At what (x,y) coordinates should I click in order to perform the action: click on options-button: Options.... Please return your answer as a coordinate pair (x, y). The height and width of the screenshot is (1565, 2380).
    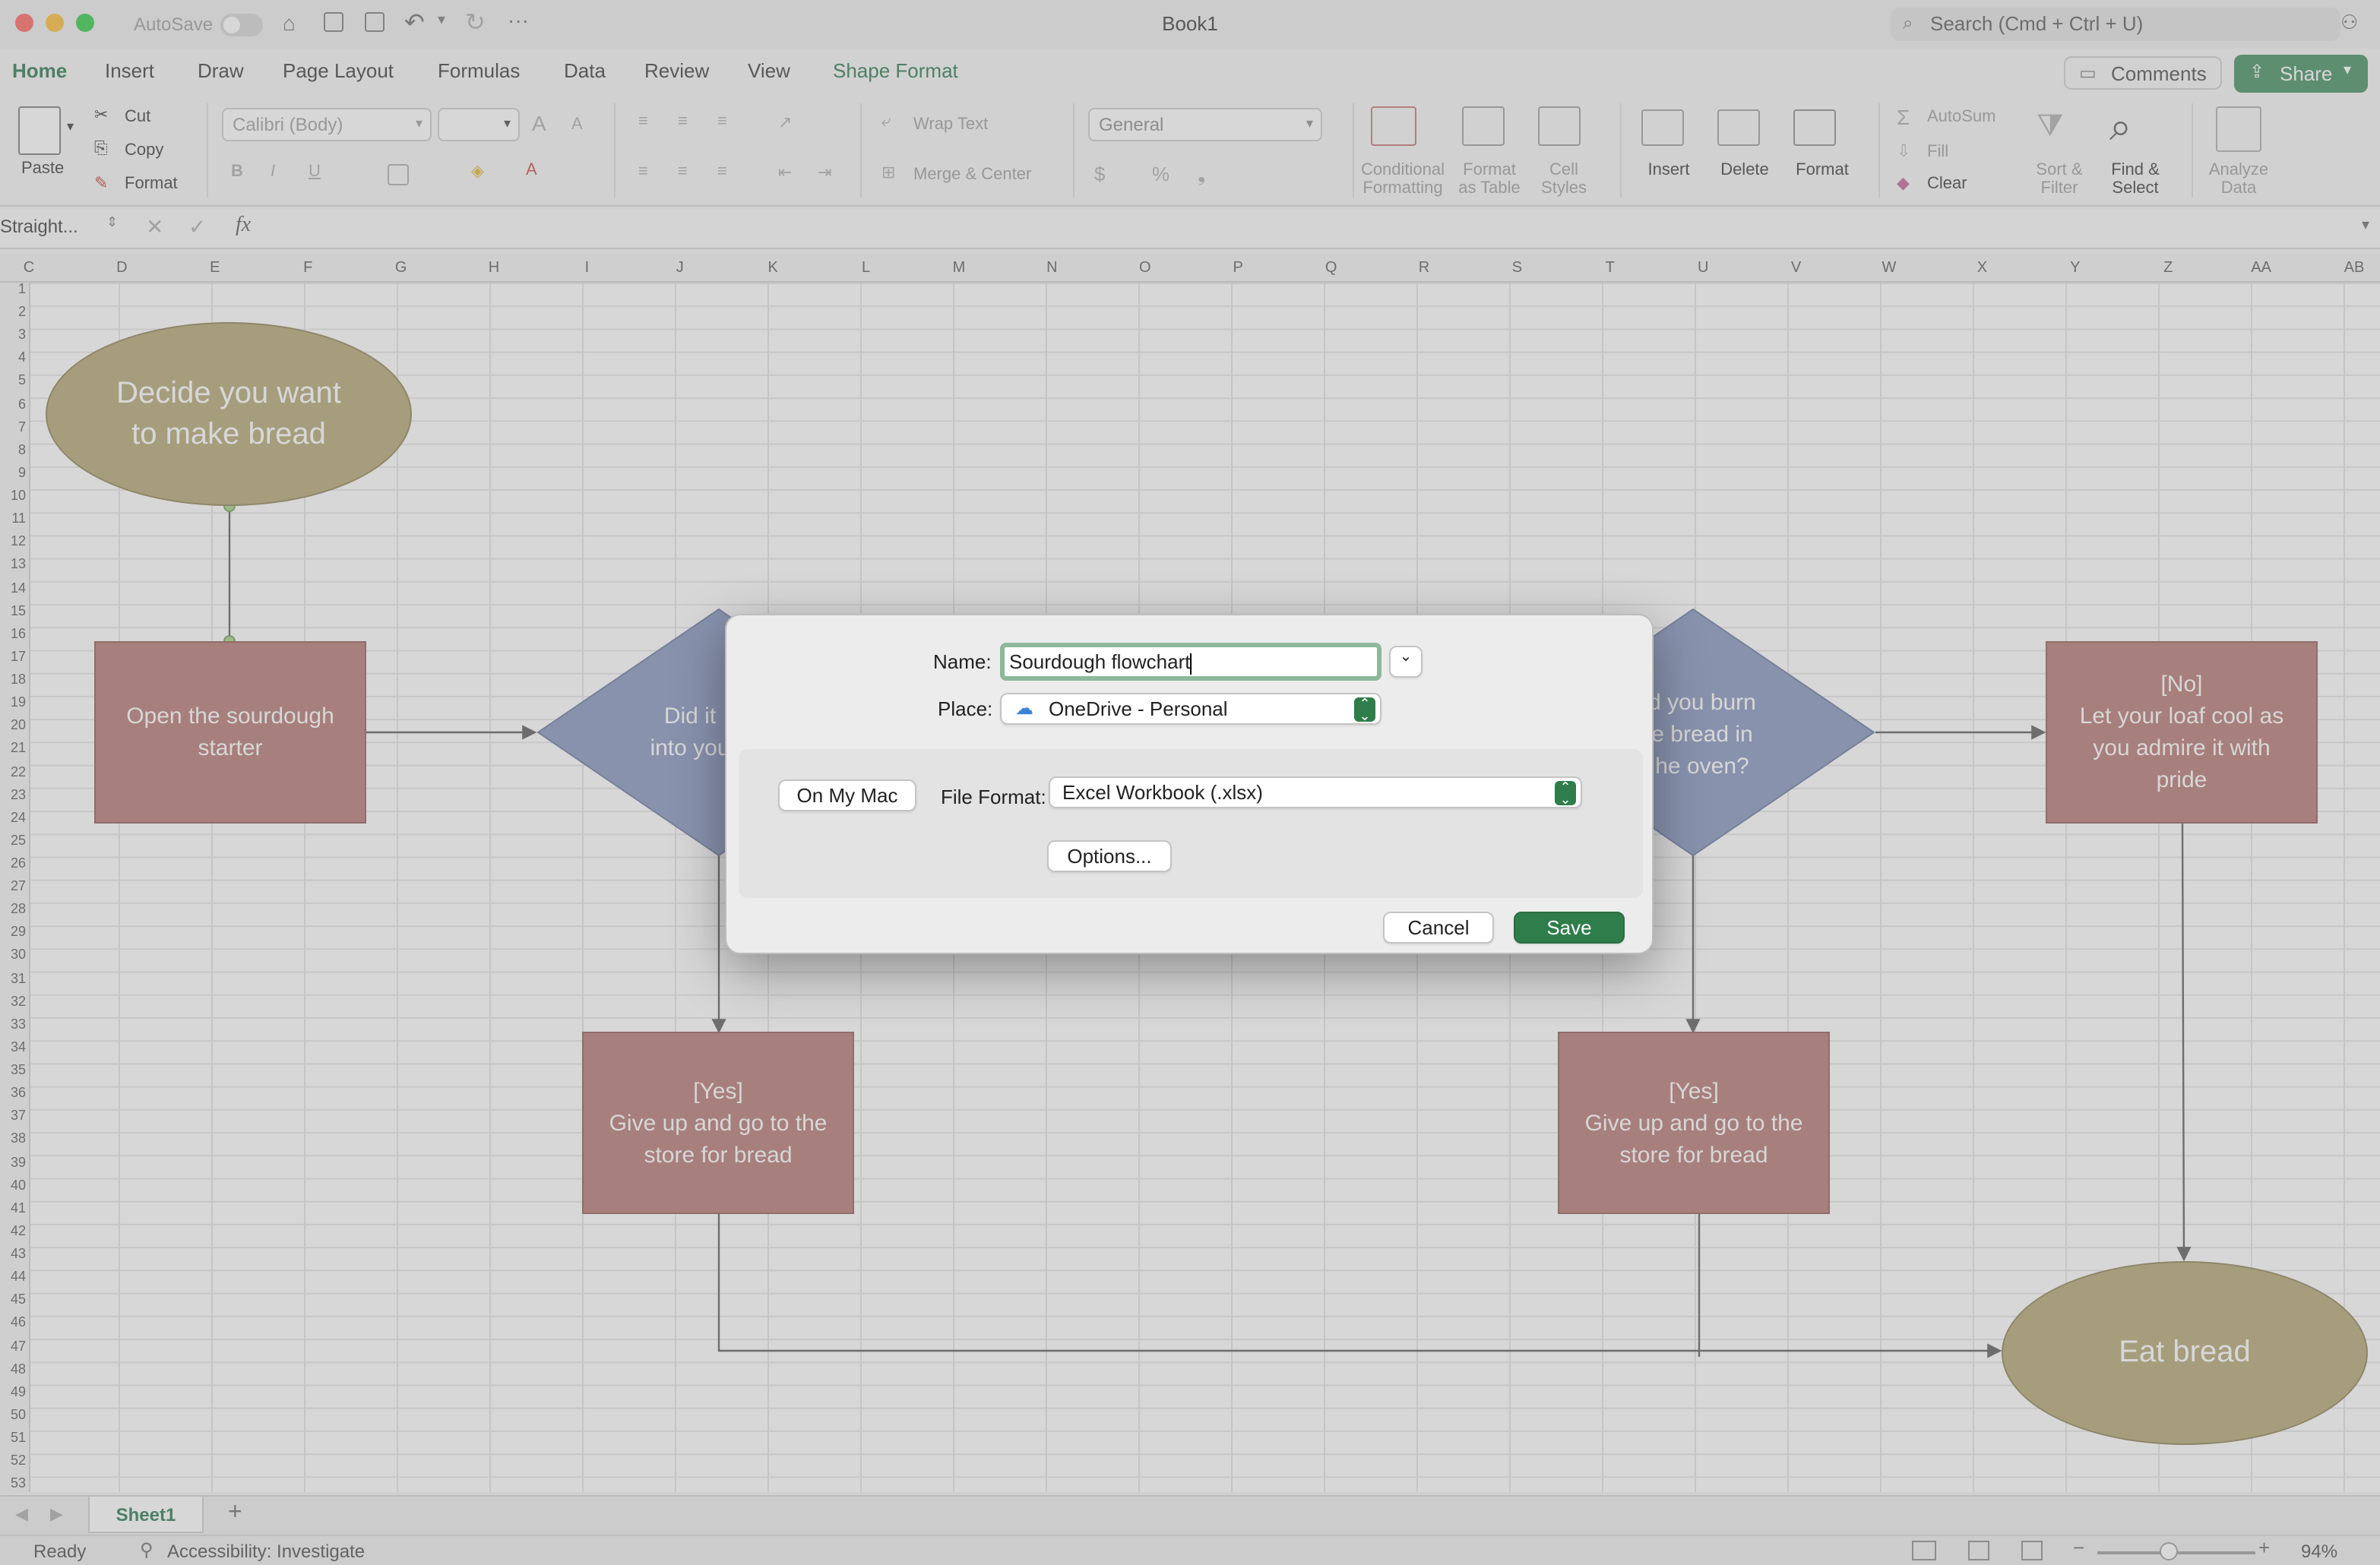
    Looking at the image, I should click on (1109, 856).